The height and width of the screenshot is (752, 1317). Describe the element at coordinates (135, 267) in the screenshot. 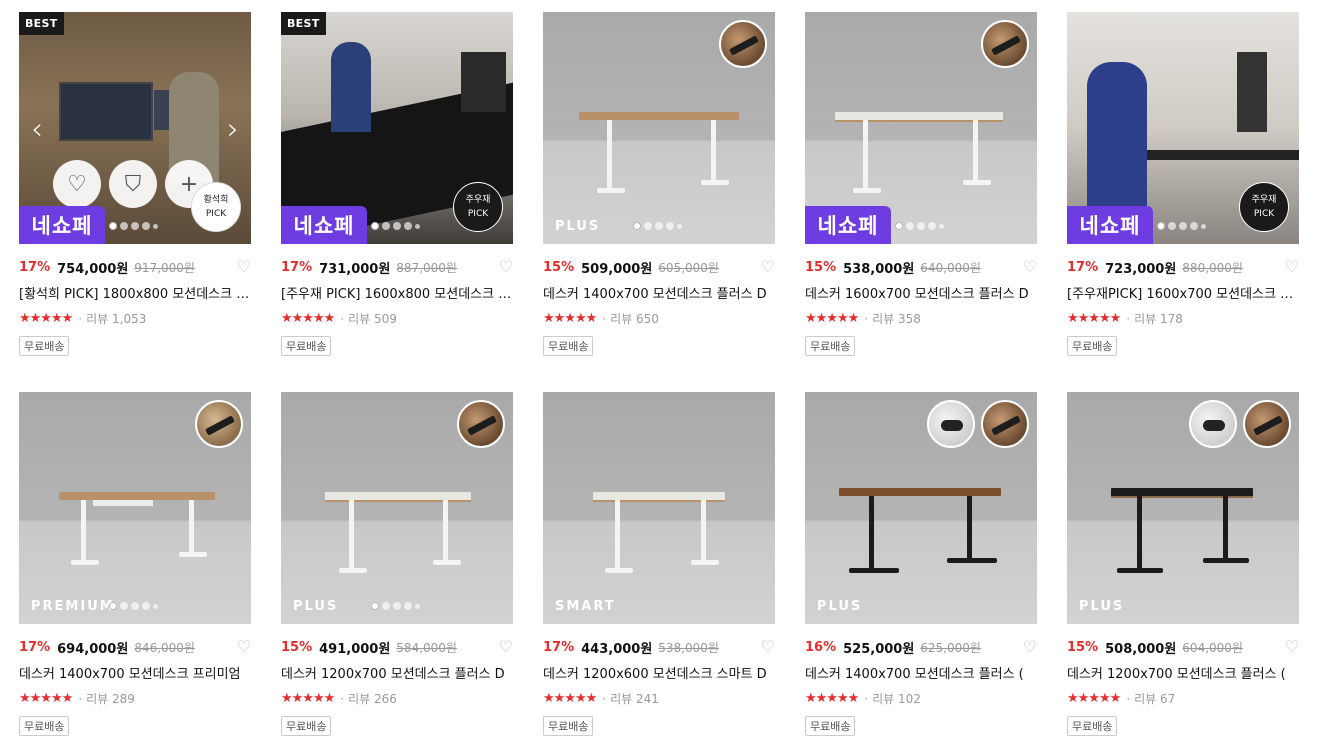

I see `price-row: 17% 754,000원 917,000원 ♡` at that location.